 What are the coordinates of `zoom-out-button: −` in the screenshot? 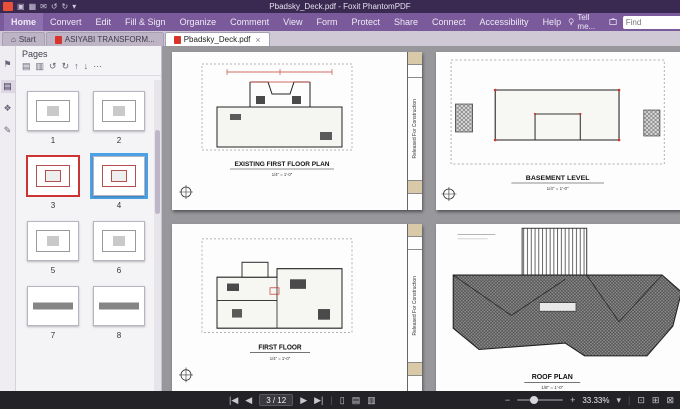 It's located at (507, 400).